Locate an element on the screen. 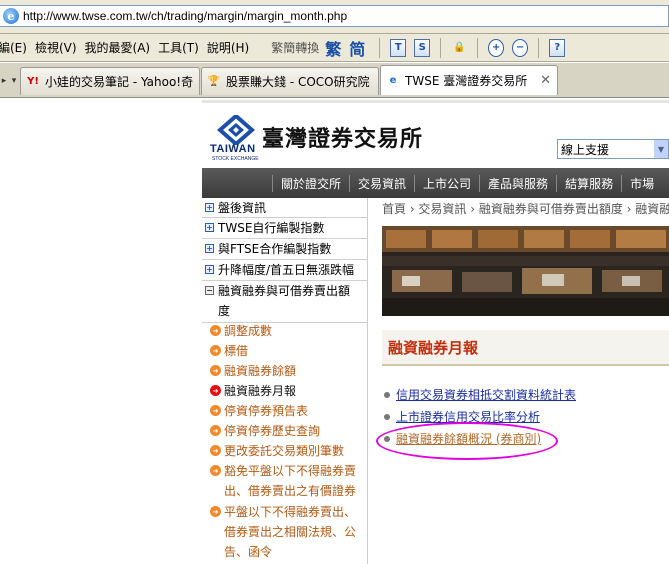  tab-list-dropdown-icon: ▾ is located at coordinates (14, 81).